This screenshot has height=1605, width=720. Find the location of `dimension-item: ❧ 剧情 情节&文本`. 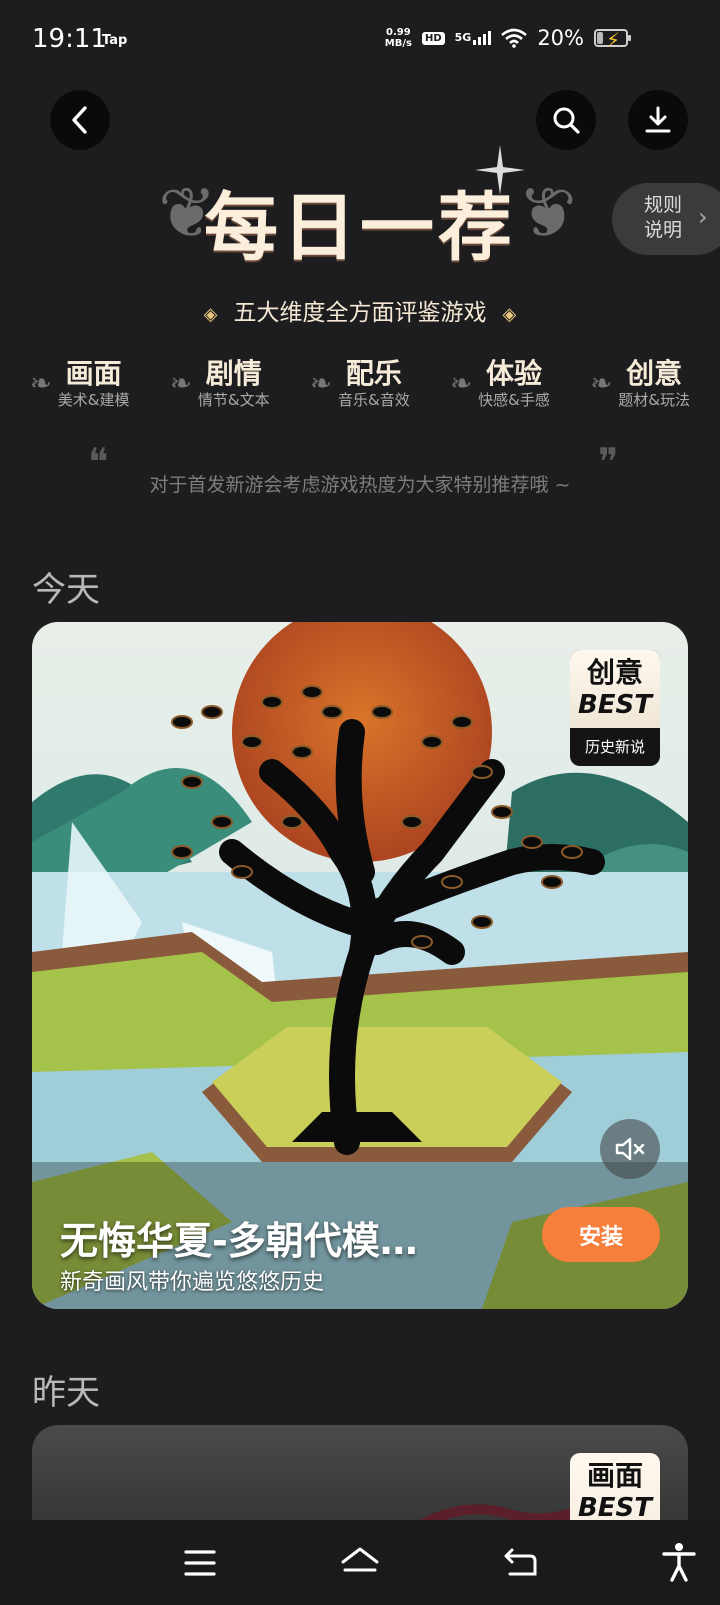

dimension-item: ❧ 剧情 情节&文本 is located at coordinates (220, 383).